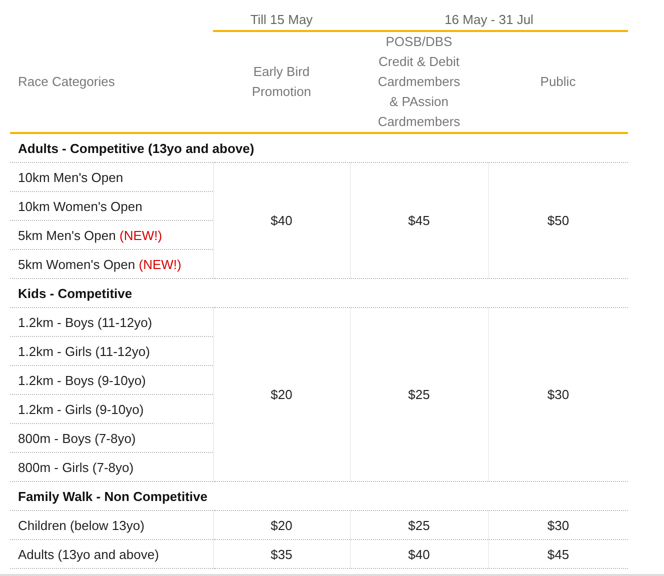 Image resolution: width=664 pixels, height=576 pixels. Describe the element at coordinates (85, 322) in the screenshot. I see `category-name: 1.2km - Boys (11-12yo)` at that location.